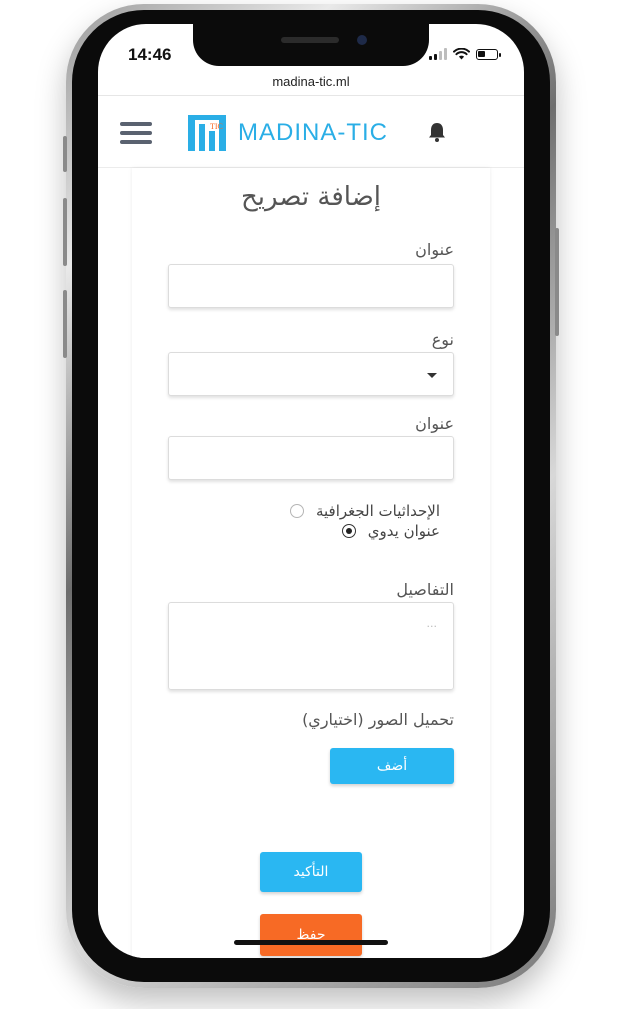 This screenshot has height=1009, width=622. Describe the element at coordinates (437, 132) in the screenshot. I see `bell-icon` at that location.